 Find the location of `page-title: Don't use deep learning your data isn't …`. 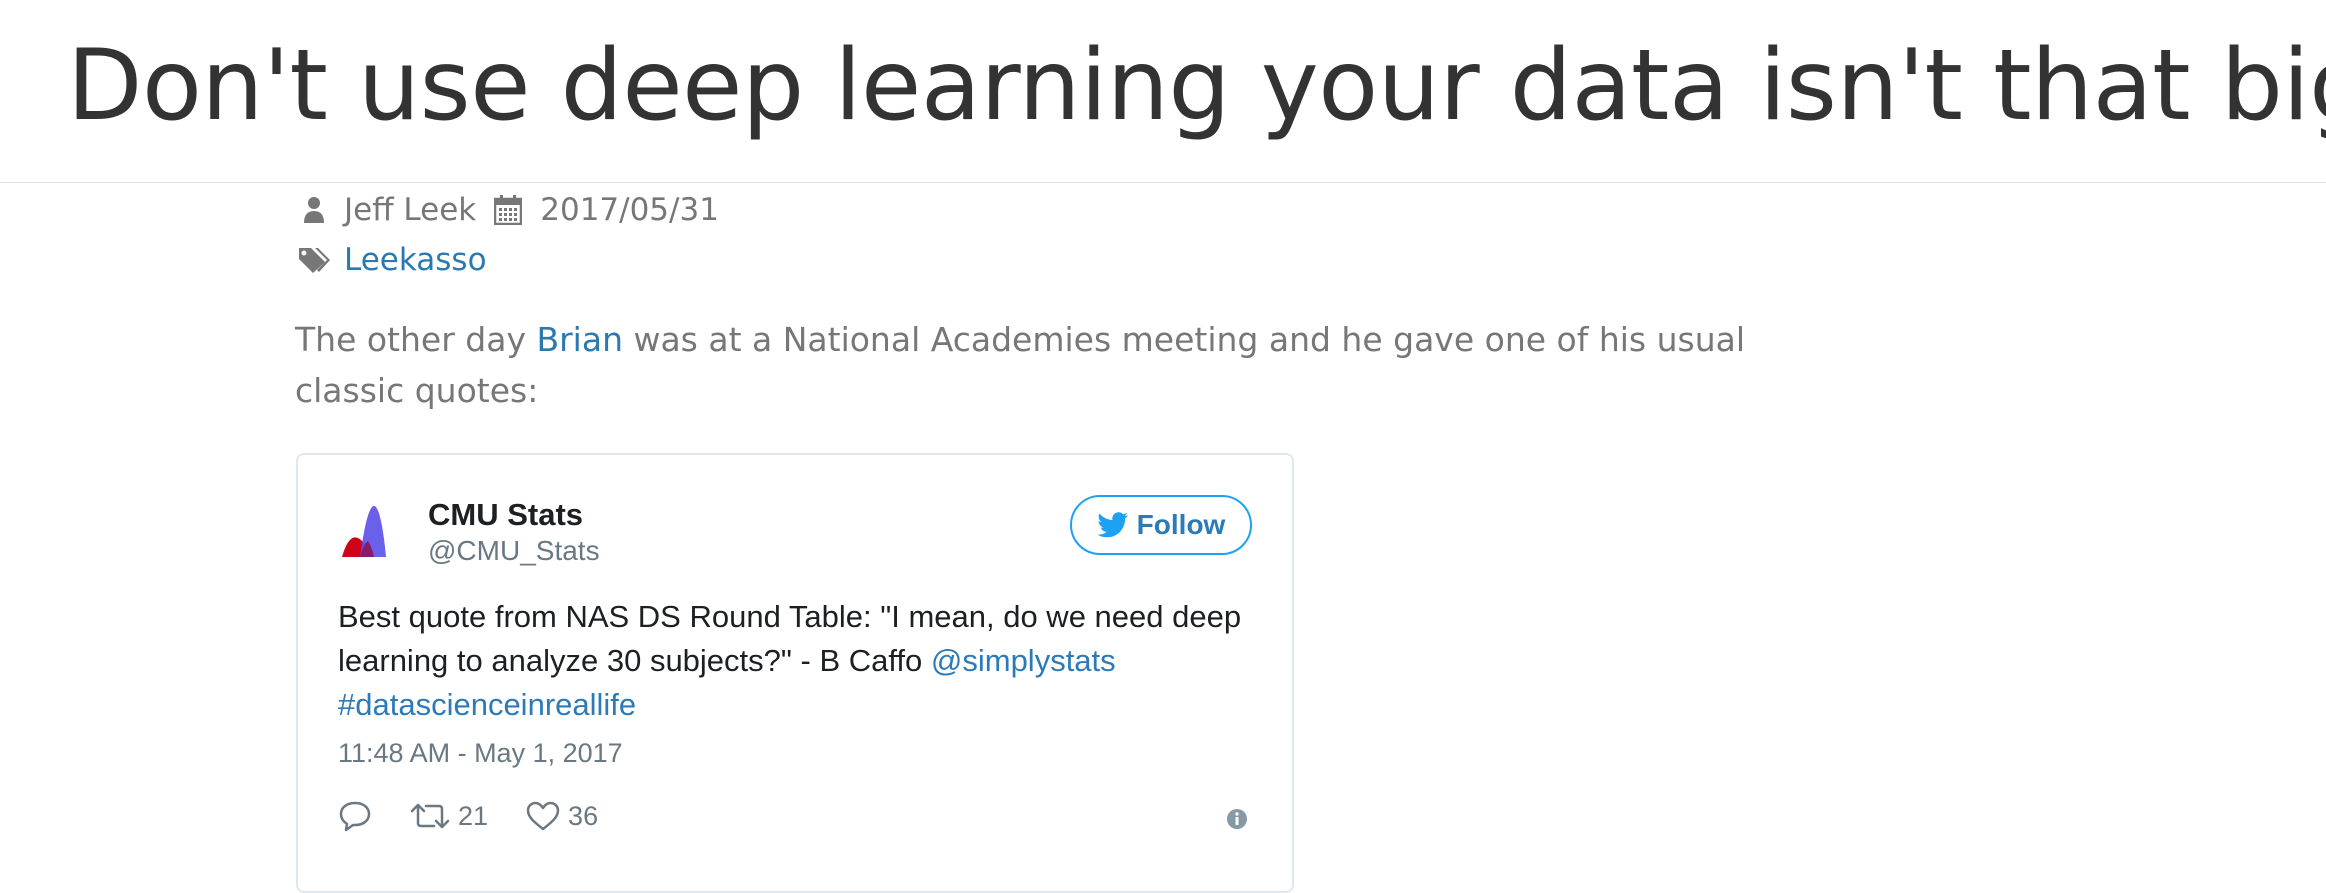

page-title: Don't use deep learning your data isn't … is located at coordinates (1196, 86).